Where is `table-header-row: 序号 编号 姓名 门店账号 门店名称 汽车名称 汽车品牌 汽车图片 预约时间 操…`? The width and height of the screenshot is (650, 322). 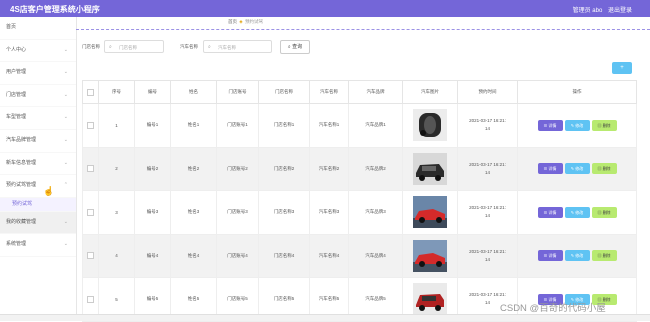 table-header-row: 序号 编号 姓名 门店账号 门店名称 汽车名称 汽车品牌 汽车图片 预约时间 操… is located at coordinates (359, 92).